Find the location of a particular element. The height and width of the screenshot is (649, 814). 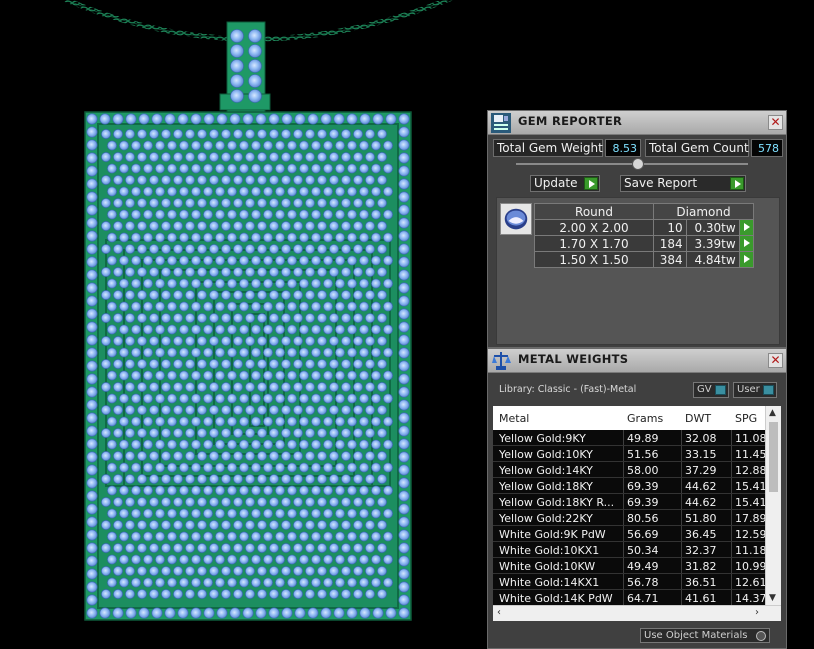

table-row: White Gold:10KW 49.49 31.82 10.99 is located at coordinates (629, 566).